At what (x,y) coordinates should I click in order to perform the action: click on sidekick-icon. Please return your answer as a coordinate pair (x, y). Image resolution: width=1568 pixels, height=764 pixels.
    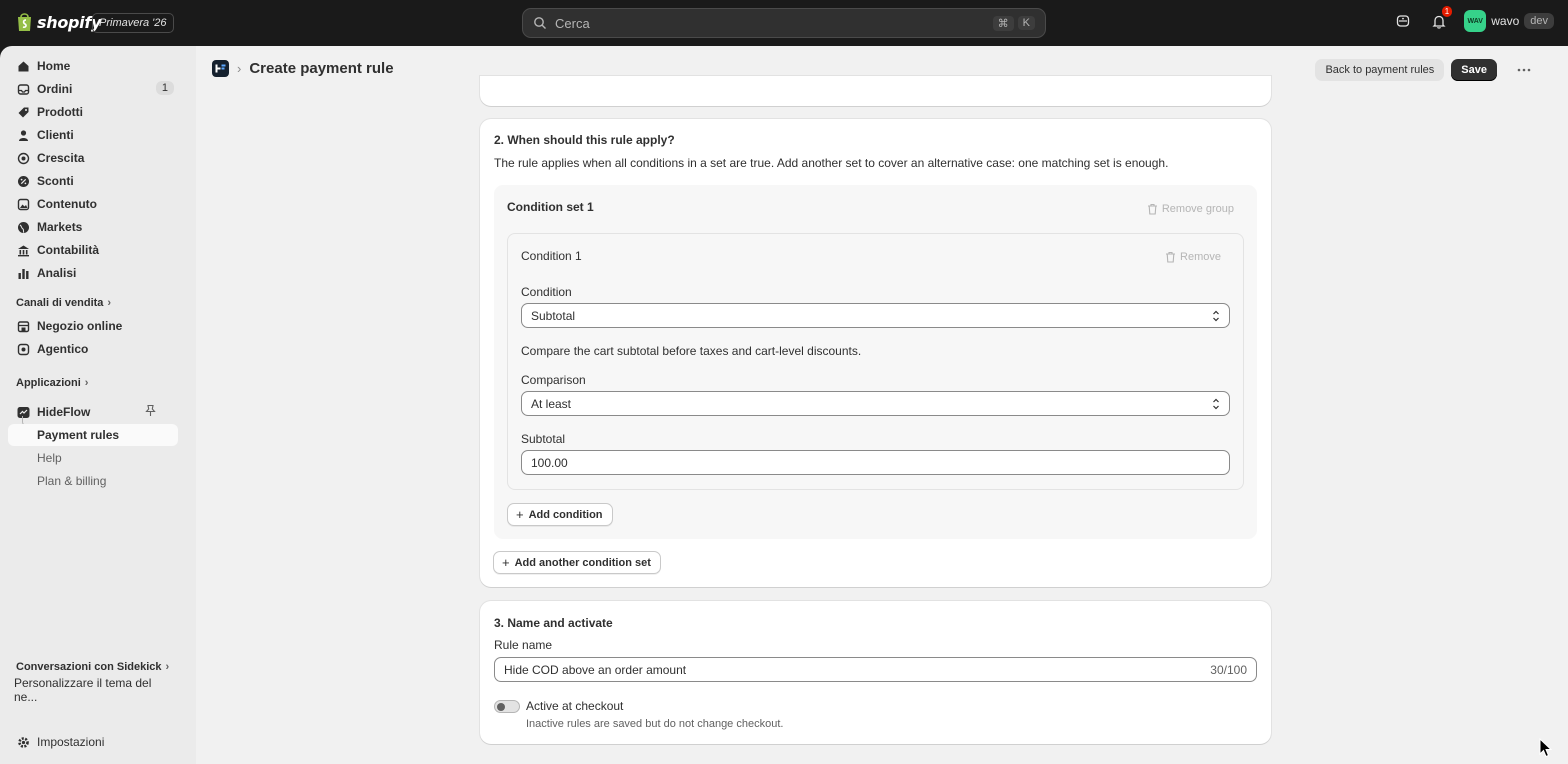
    Looking at the image, I should click on (1403, 21).